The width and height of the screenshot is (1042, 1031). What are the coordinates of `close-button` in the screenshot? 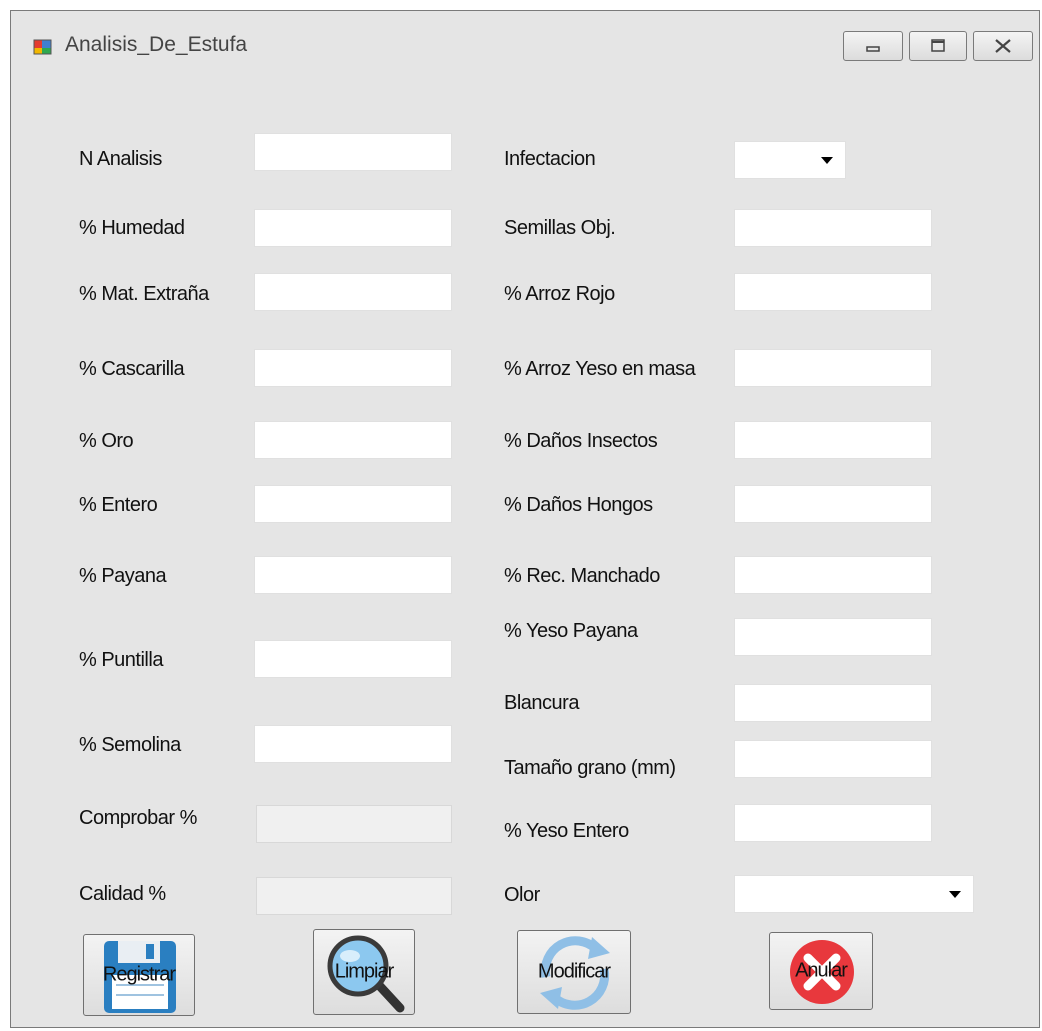 It's located at (1003, 46).